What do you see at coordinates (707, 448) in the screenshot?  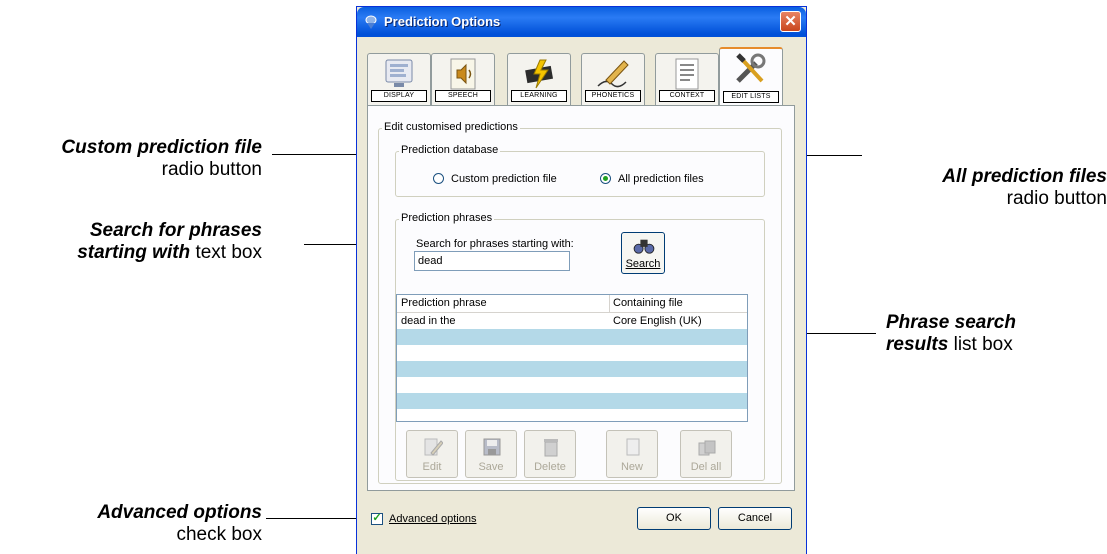 I see `trash-all-icon` at bounding box center [707, 448].